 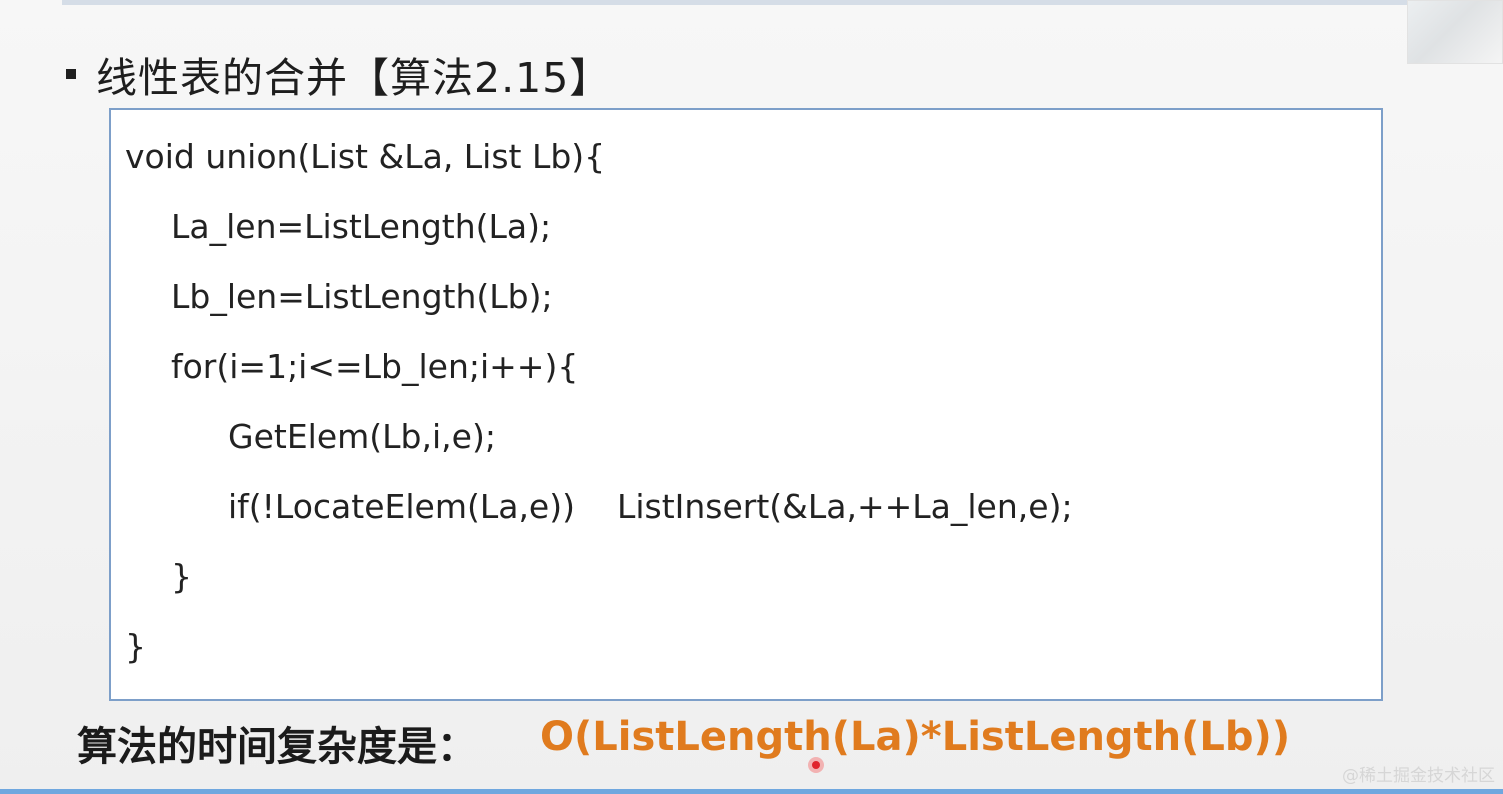 What do you see at coordinates (375, 366) in the screenshot?
I see `code-line-4: for(i=1;i<=Lb_len;i++){` at bounding box center [375, 366].